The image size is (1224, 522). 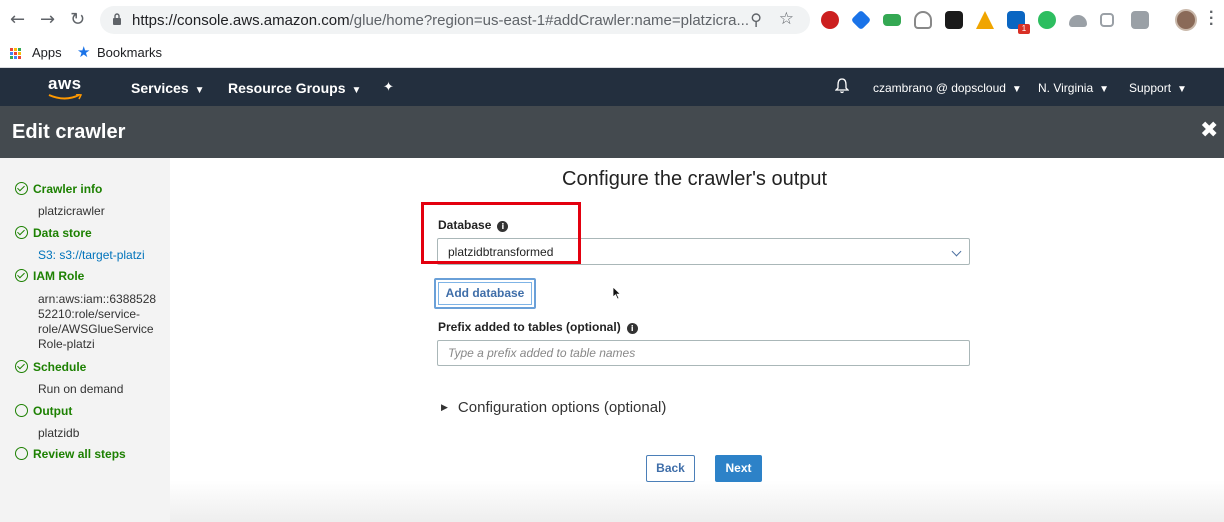 I want to click on bell-icon, so click(x=842, y=86).